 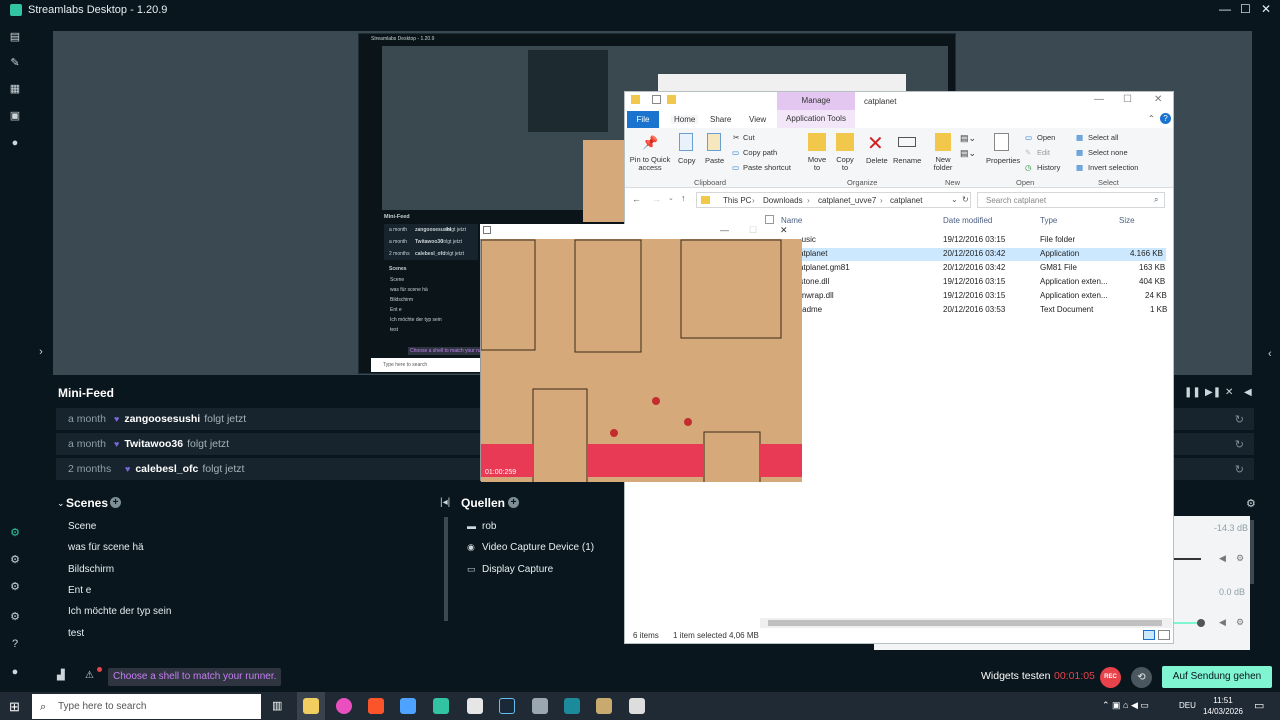 I want to click on tab-home: Home, so click(x=685, y=119).